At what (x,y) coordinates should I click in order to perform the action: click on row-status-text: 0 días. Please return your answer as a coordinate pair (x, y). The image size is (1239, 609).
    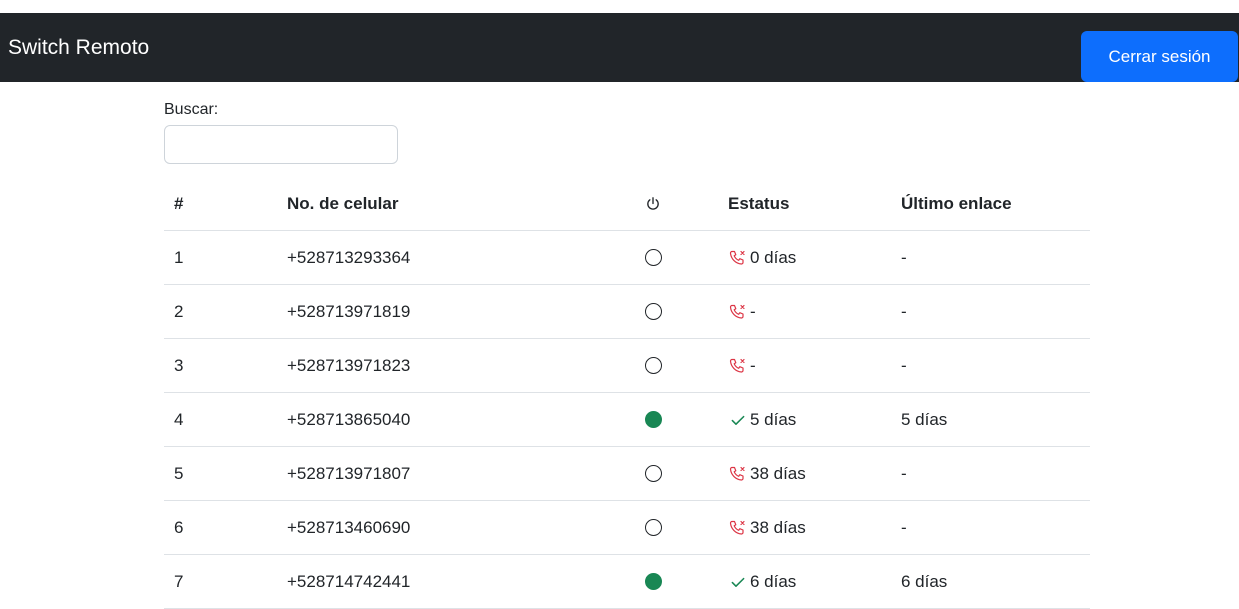
    Looking at the image, I should click on (773, 257).